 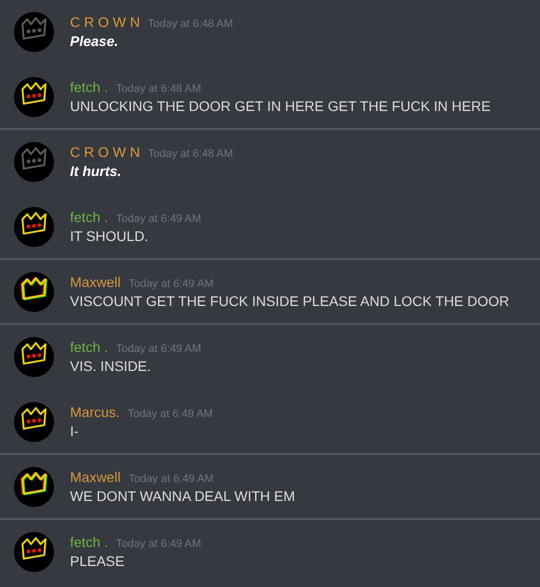 I want to click on message-text: PLEASE, so click(x=98, y=561).